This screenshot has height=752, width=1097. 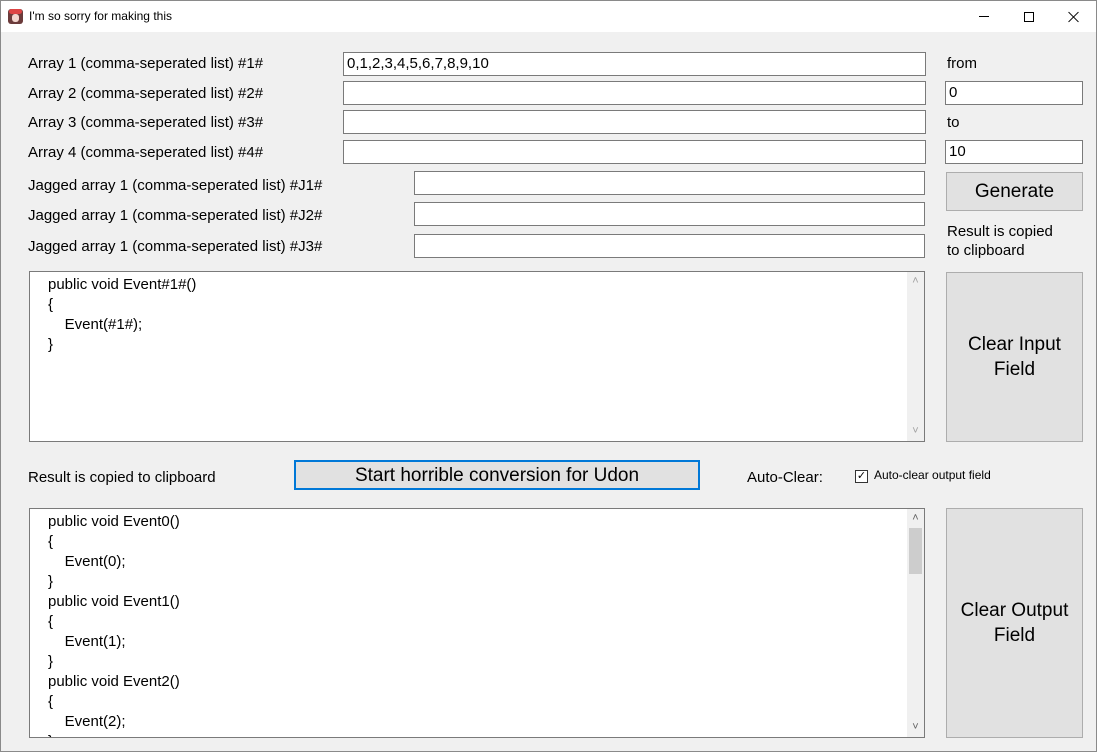 I want to click on jagged2-input, so click(x=669, y=214).